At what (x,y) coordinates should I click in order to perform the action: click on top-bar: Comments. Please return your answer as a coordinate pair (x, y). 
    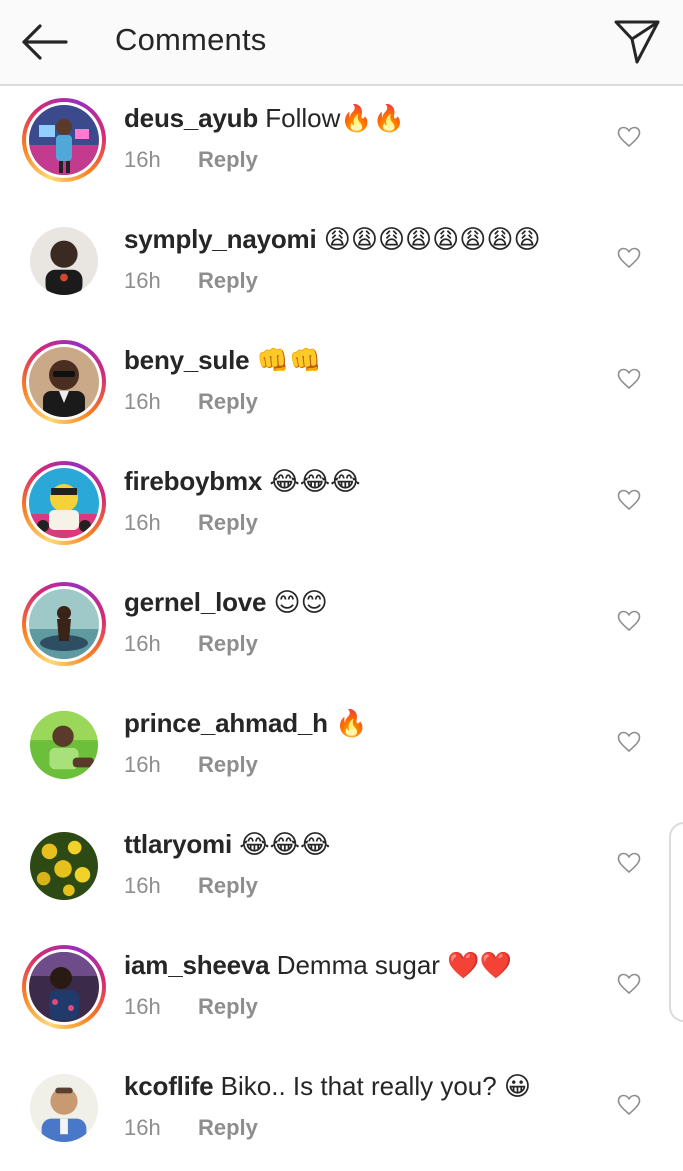
    Looking at the image, I should click on (341, 43).